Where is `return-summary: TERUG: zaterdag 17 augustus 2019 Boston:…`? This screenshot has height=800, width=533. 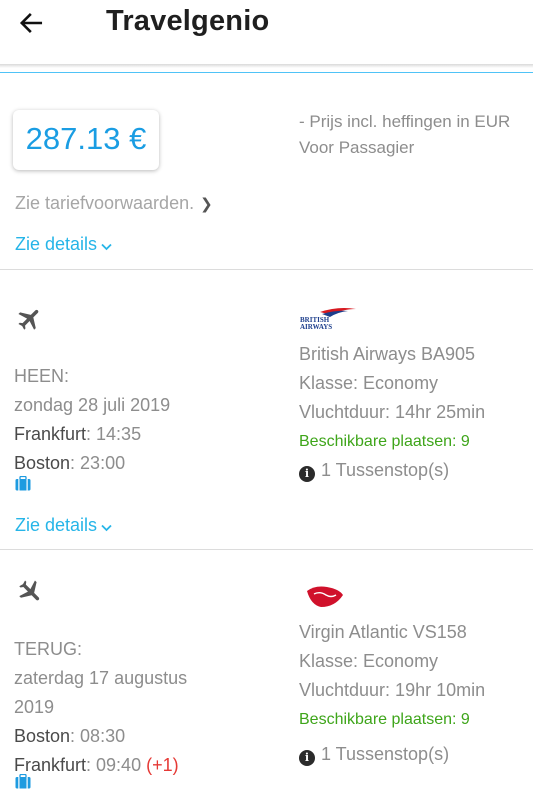
return-summary: TERUG: zaterdag 17 augustus 2019 Boston:… is located at coordinates (100, 707).